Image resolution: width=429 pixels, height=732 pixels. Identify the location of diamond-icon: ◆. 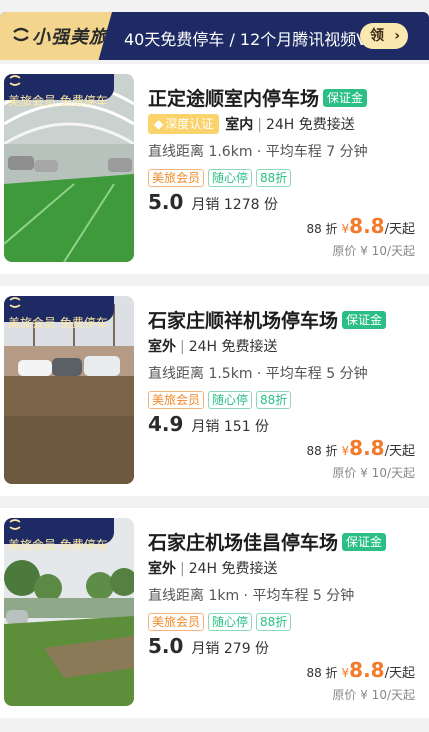
(159, 124).